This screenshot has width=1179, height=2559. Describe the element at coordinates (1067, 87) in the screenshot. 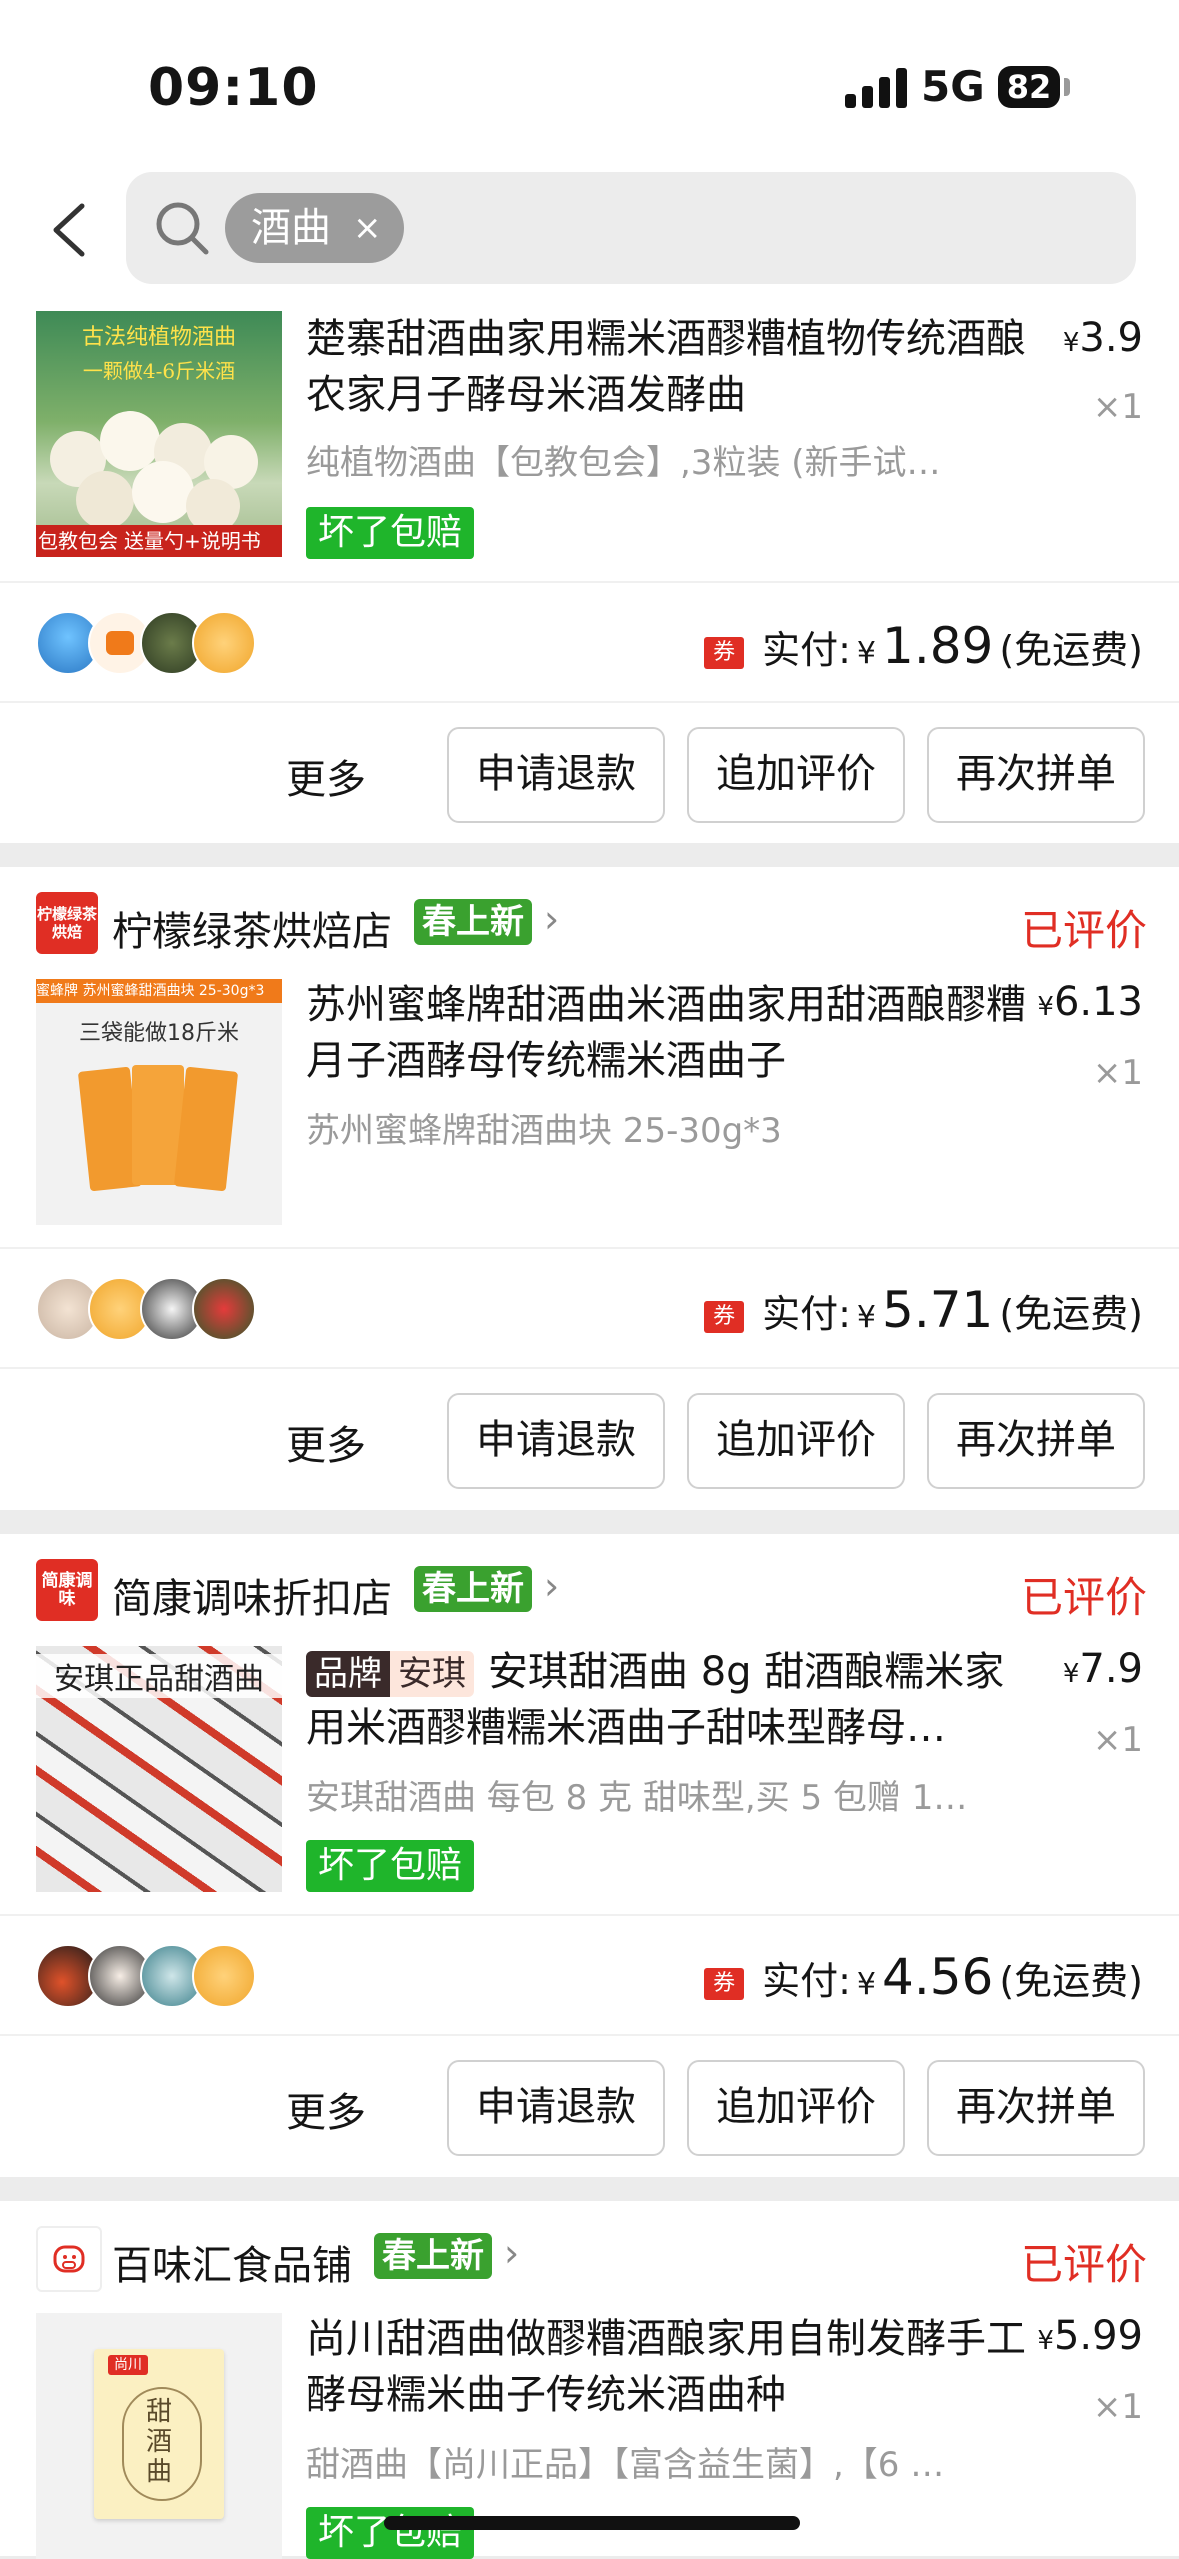

I see `battery-tip` at that location.